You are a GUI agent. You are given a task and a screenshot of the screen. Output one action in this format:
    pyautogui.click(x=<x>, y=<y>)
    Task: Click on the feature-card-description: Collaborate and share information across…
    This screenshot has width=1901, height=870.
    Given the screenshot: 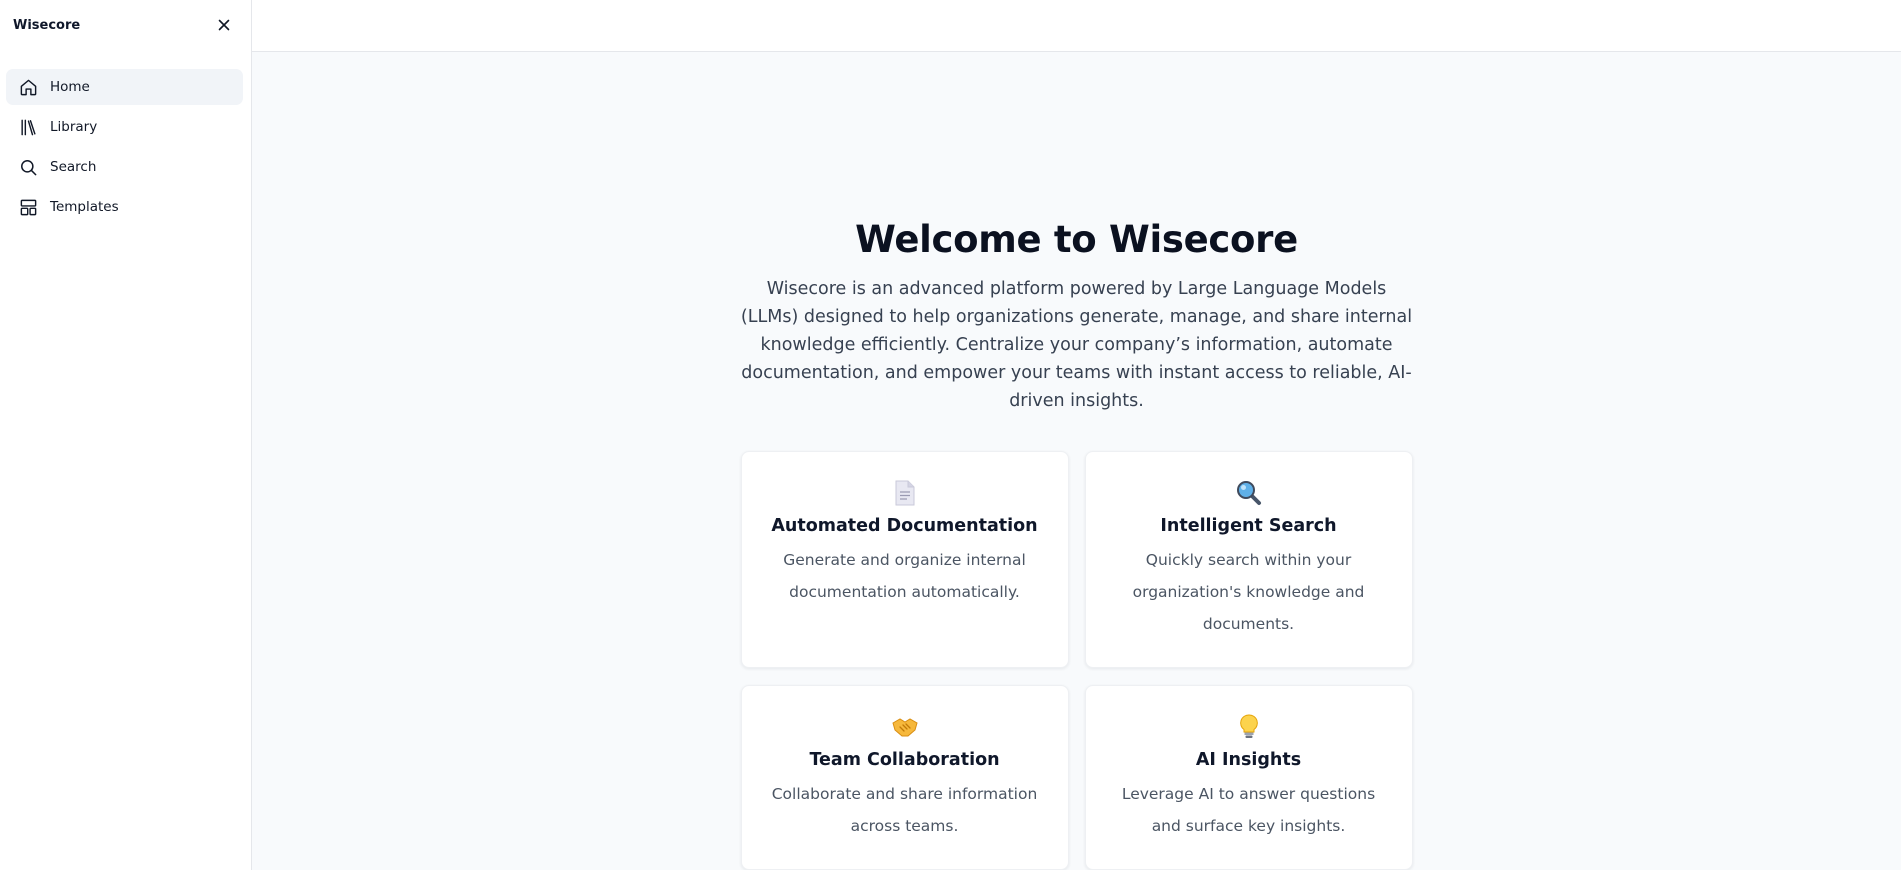 What is the action you would take?
    pyautogui.click(x=904, y=810)
    